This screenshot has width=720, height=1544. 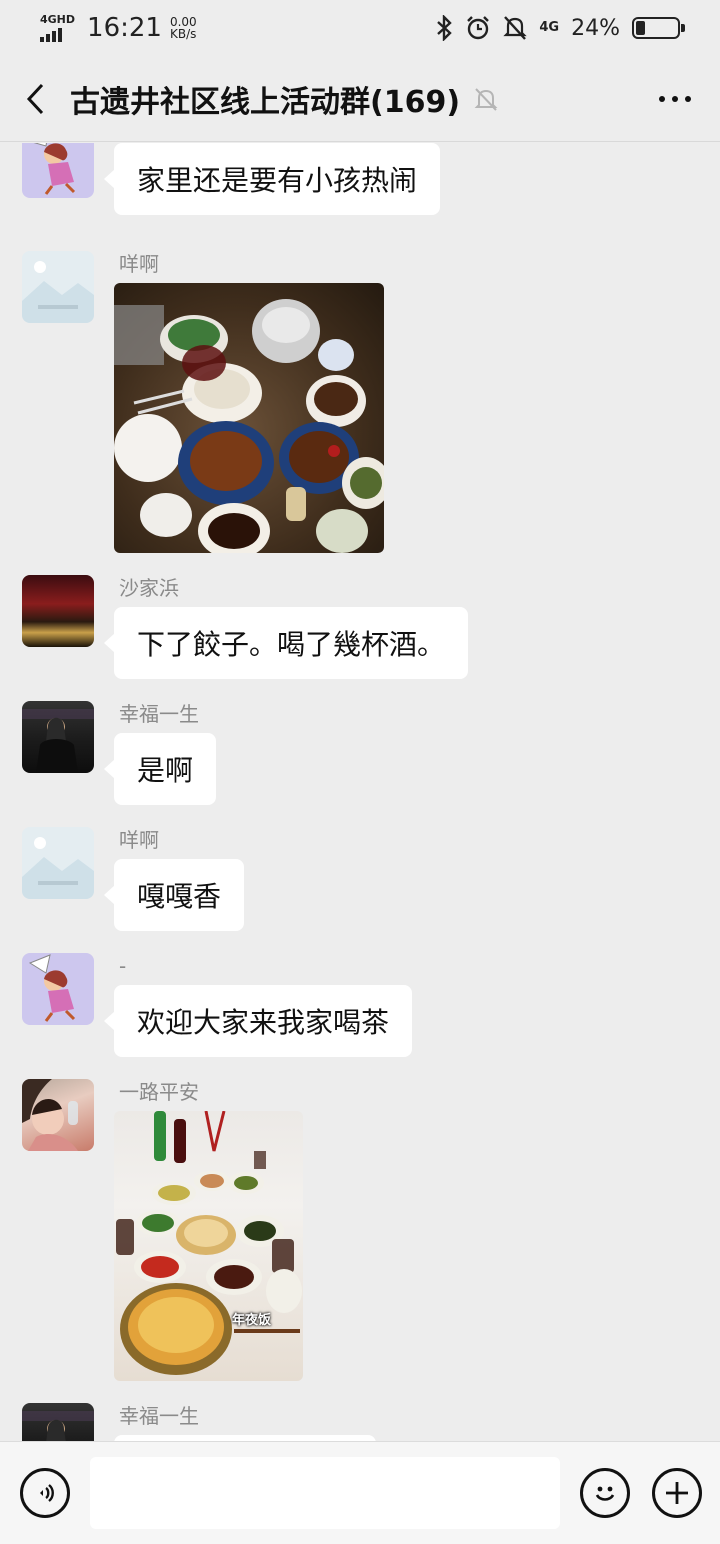 I want to click on battery-icon, so click(x=658, y=28).